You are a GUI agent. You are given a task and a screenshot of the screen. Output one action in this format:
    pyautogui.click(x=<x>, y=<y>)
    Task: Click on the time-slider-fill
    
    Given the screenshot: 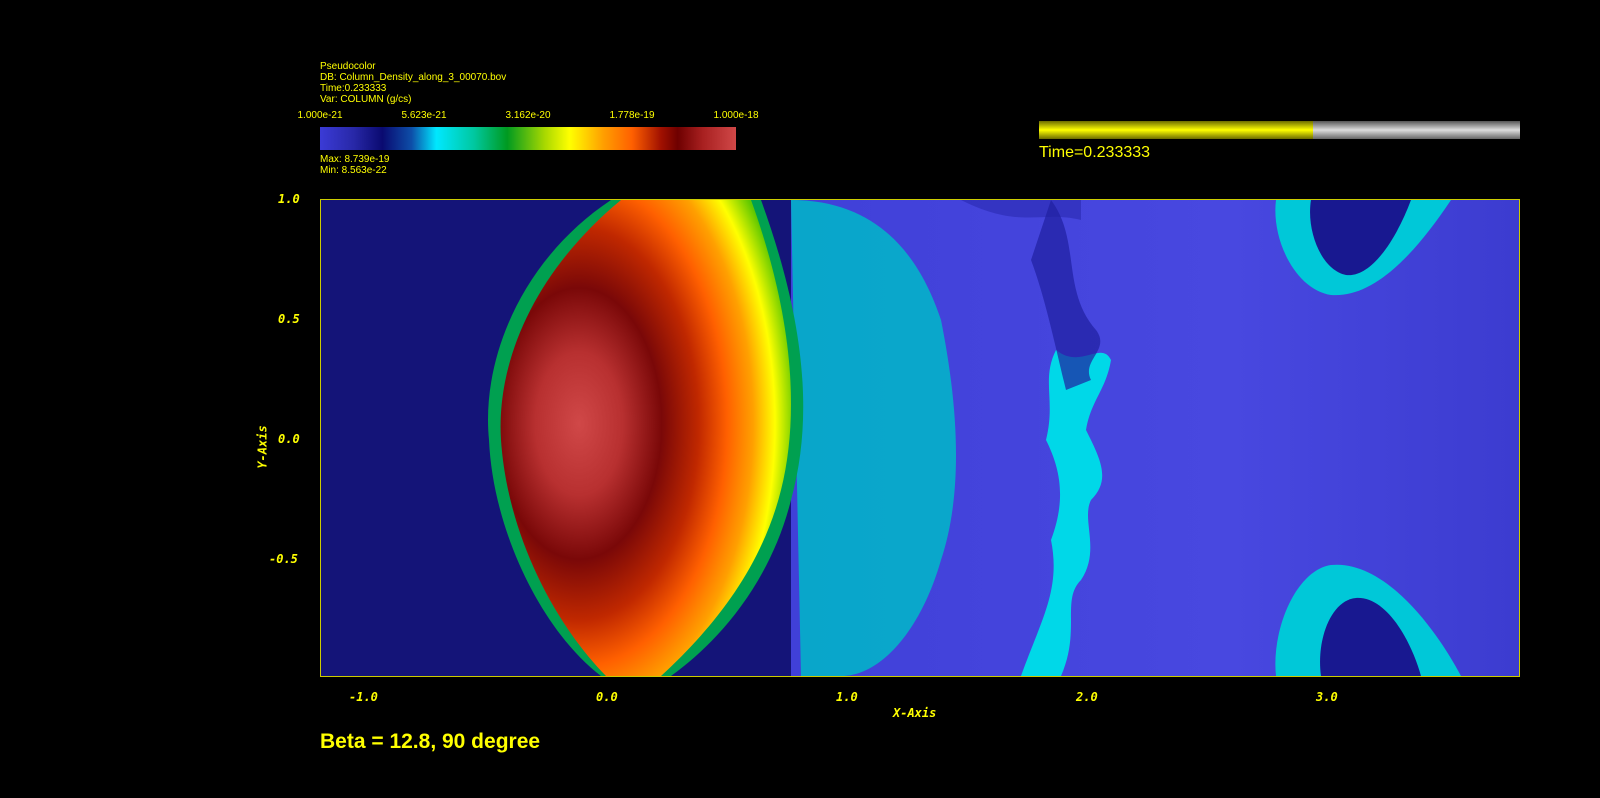 What is the action you would take?
    pyautogui.click(x=1176, y=130)
    